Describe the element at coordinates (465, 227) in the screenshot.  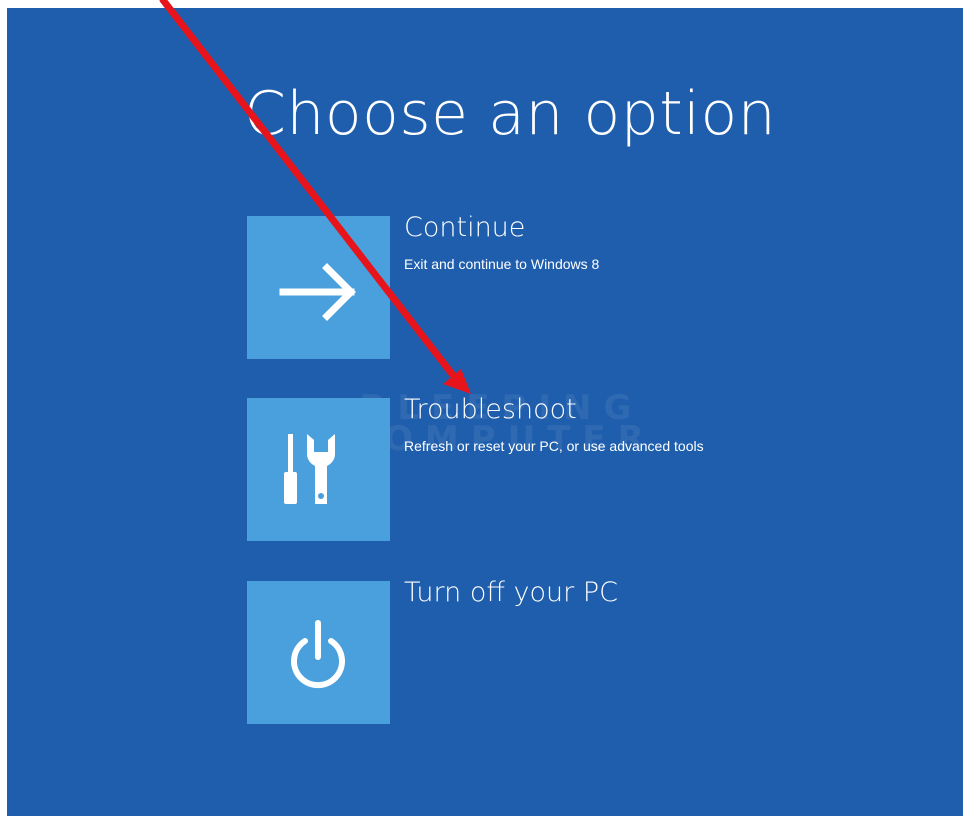
I see `continue-title: Continue` at that location.